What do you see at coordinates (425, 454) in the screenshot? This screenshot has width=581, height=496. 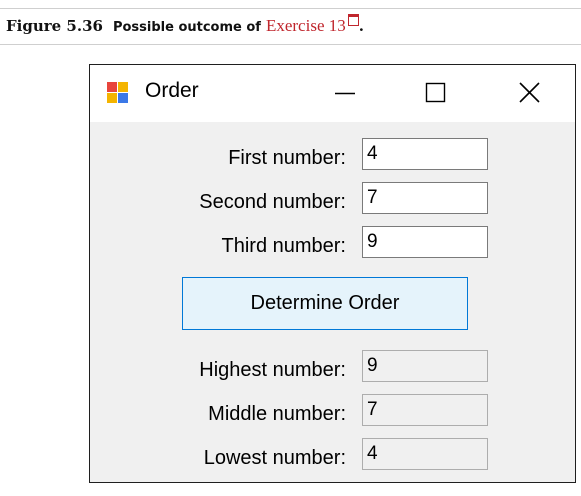 I see `lowest-number-output: 4` at bounding box center [425, 454].